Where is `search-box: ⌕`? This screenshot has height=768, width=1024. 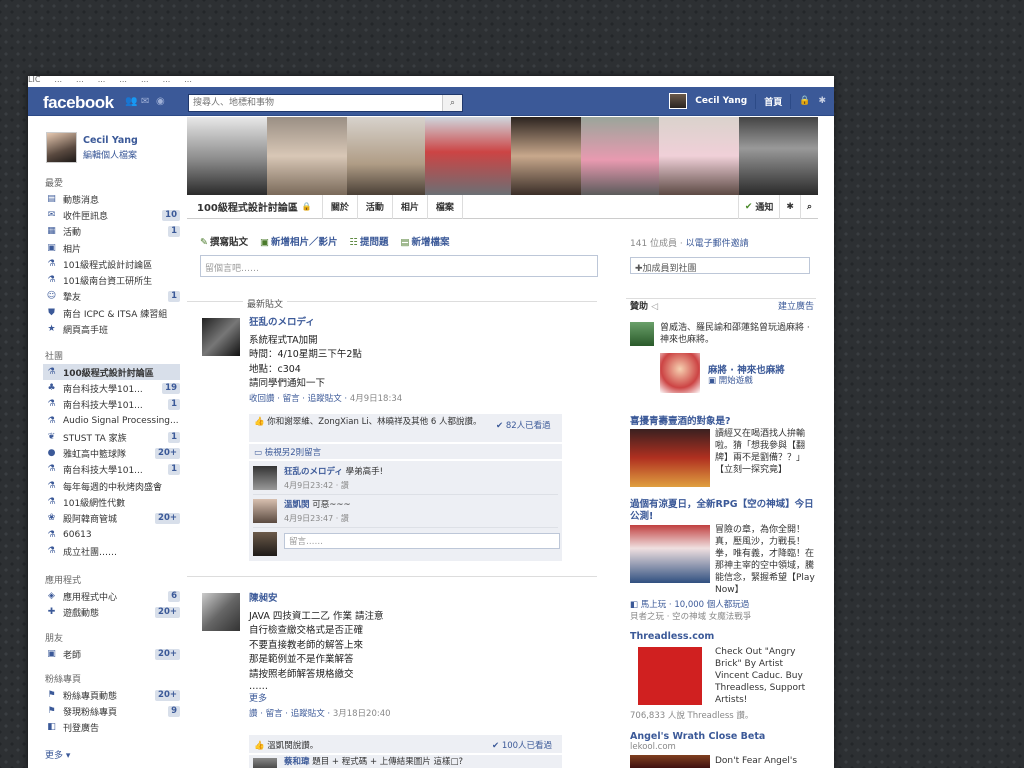 search-box: ⌕ is located at coordinates (325, 103).